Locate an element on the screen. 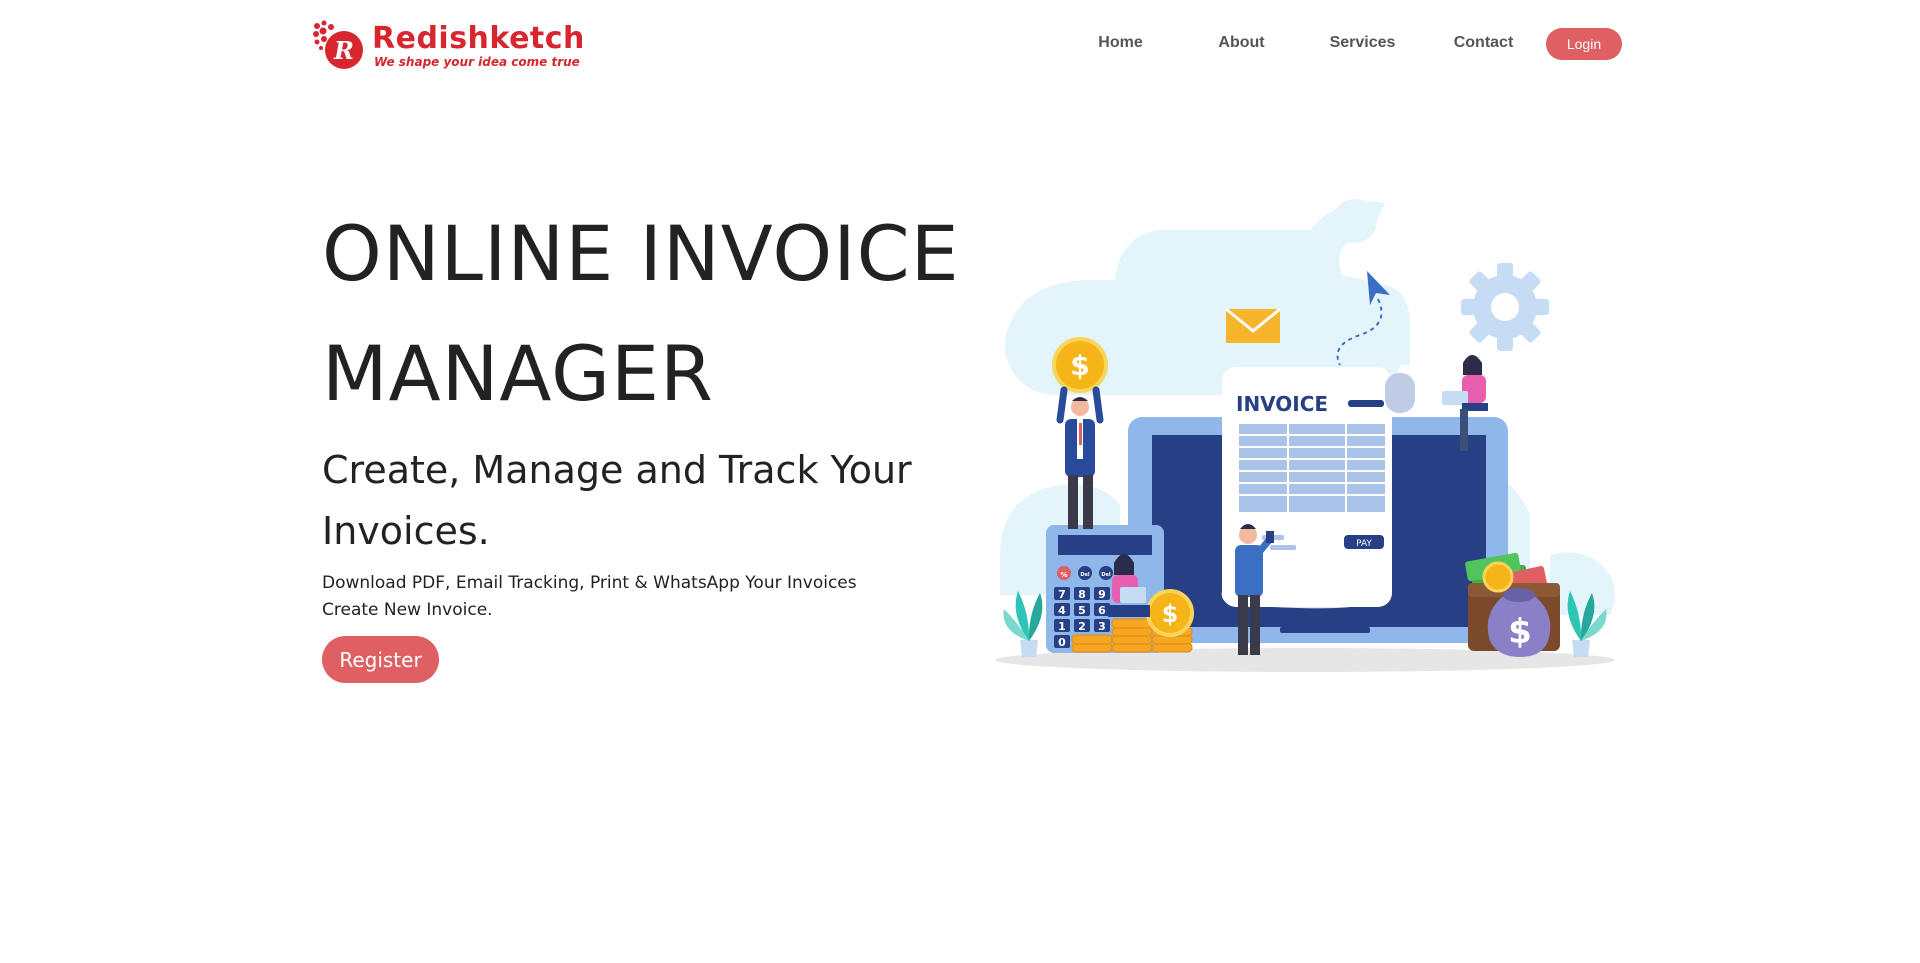 The image size is (1920, 963). main-nav: Home About Services Contact is located at coordinates (1302, 43).